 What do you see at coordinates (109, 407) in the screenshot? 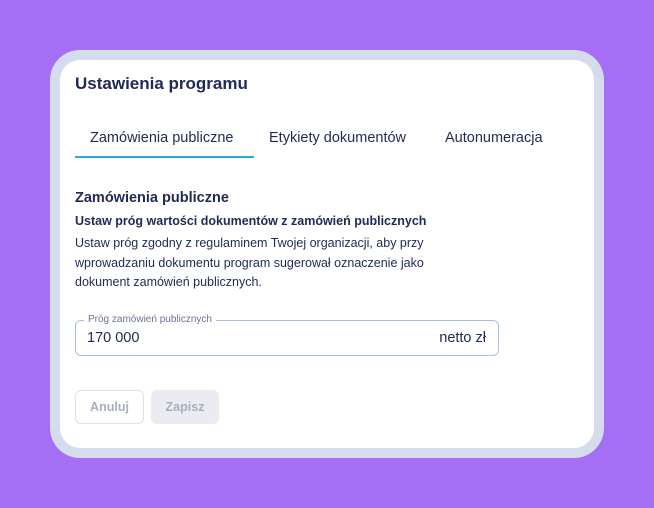
I see `cancel-button: Anuluj` at bounding box center [109, 407].